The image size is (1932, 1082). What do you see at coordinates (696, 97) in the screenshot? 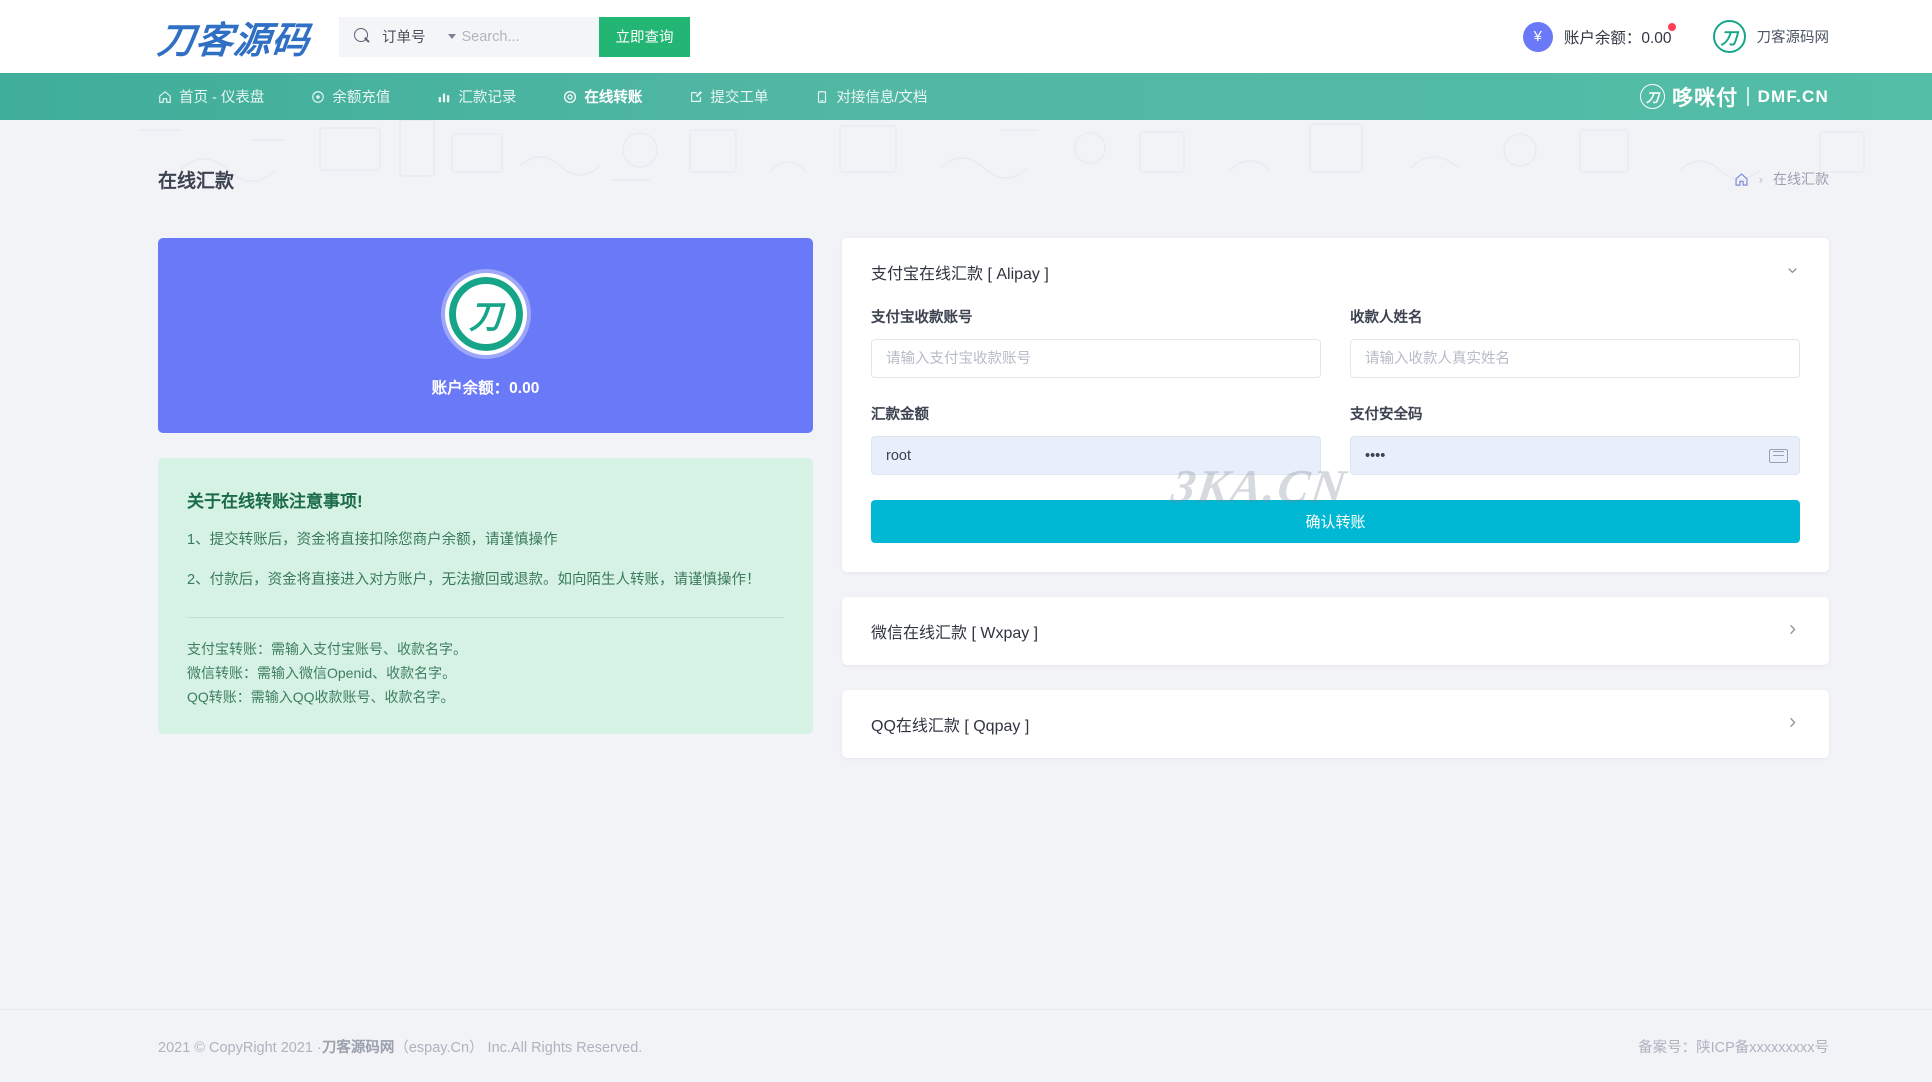
I see `edit-square-icon` at bounding box center [696, 97].